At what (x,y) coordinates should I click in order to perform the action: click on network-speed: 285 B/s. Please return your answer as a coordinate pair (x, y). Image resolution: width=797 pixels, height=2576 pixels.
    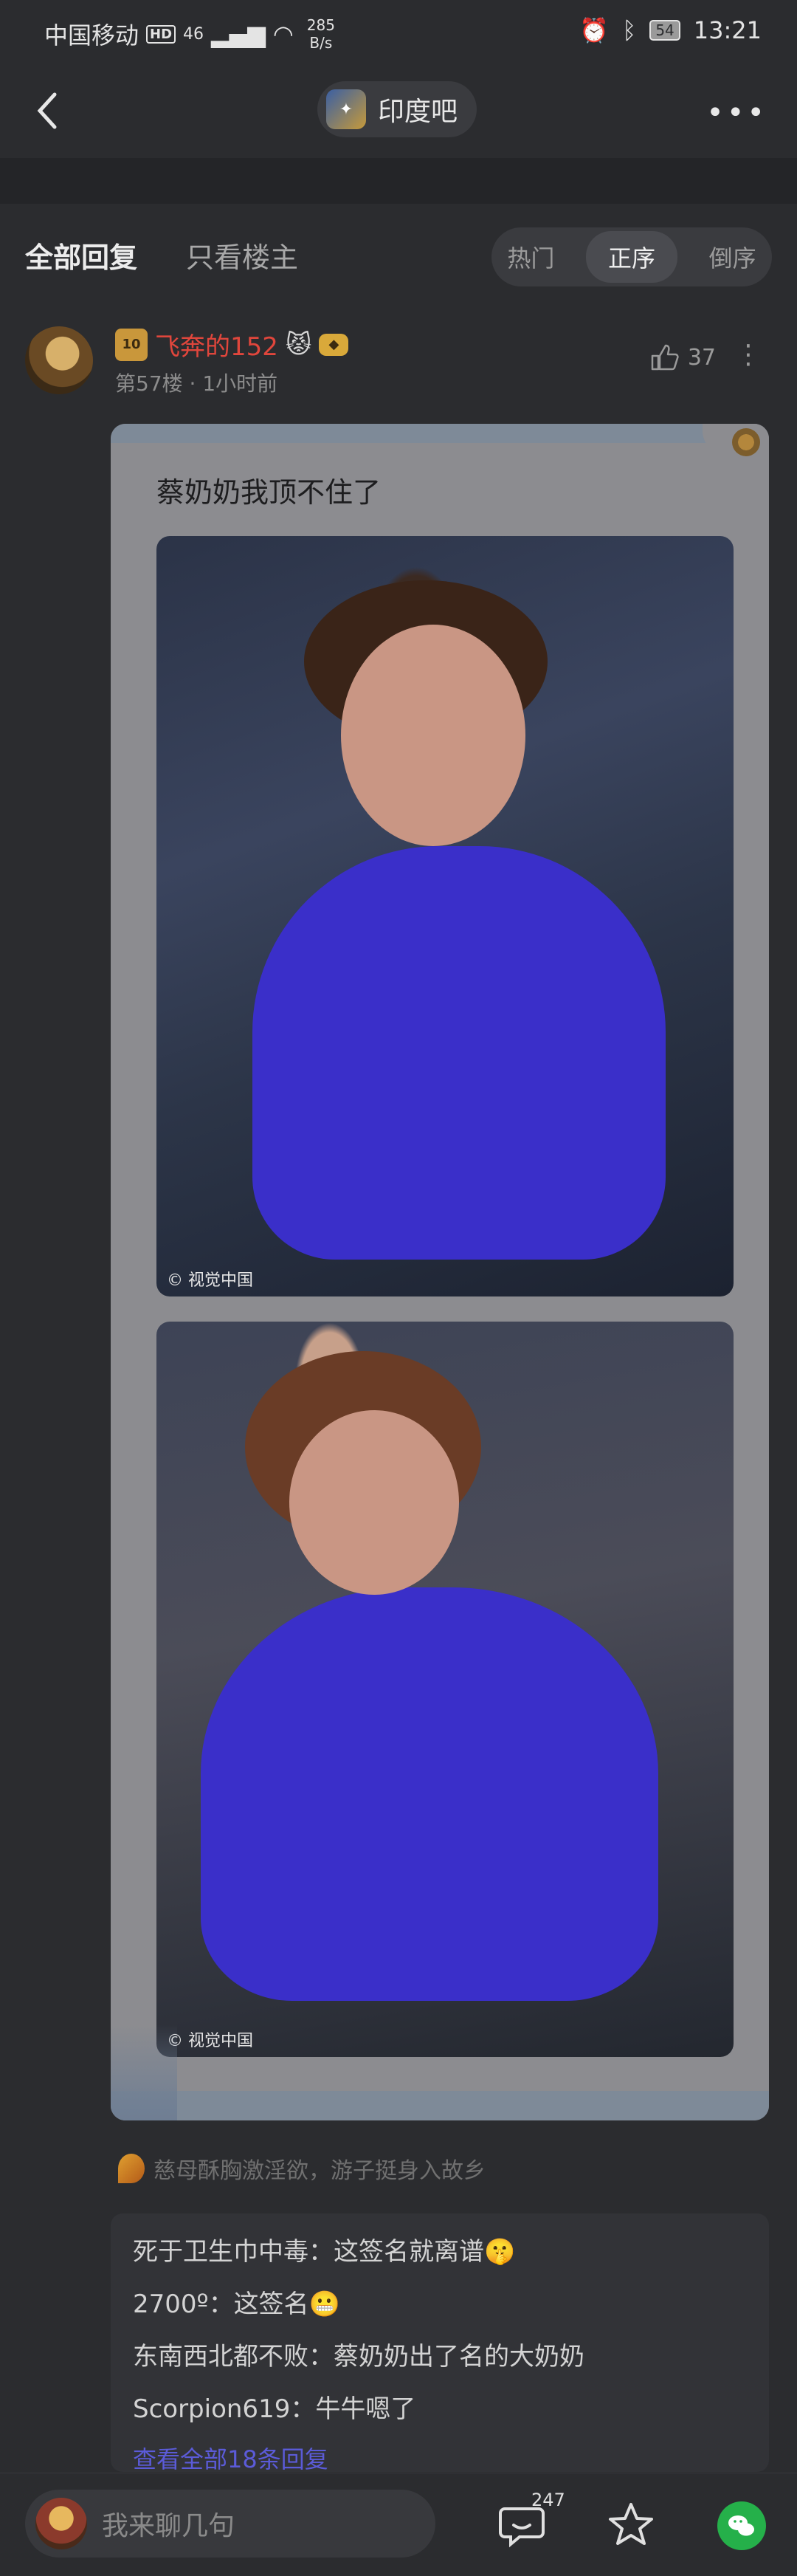
    Looking at the image, I should click on (321, 34).